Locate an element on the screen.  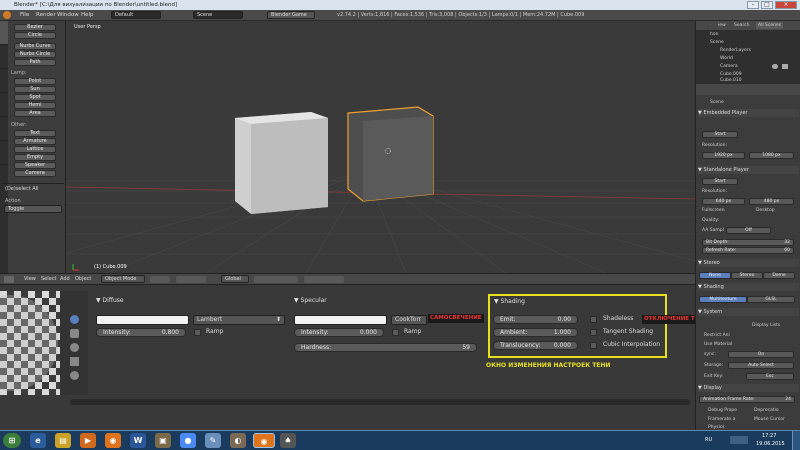
outliner-cube-010: Cube.010 is located at coordinates (731, 80).